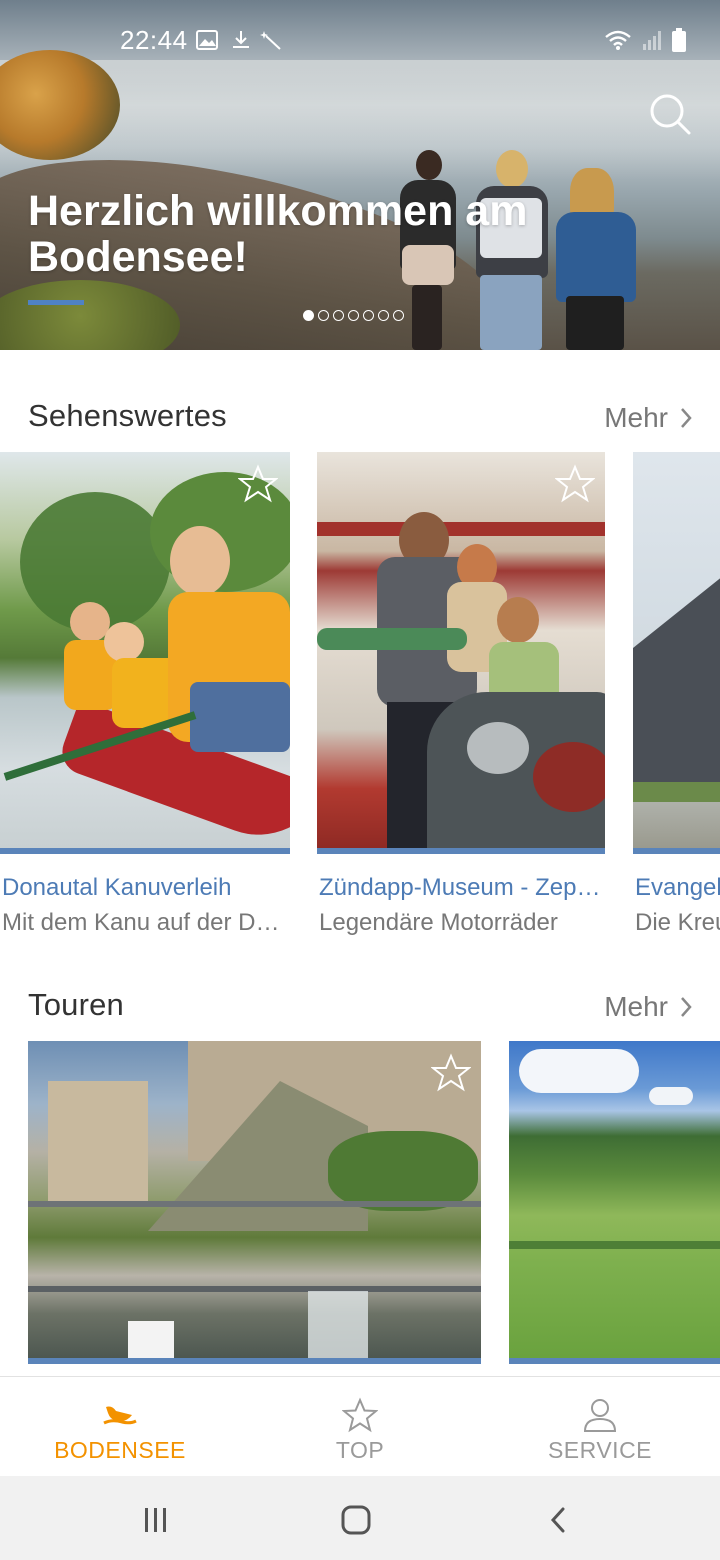 This screenshot has height=1560, width=720. Describe the element at coordinates (461, 650) in the screenshot. I see `card-image-museum` at that location.